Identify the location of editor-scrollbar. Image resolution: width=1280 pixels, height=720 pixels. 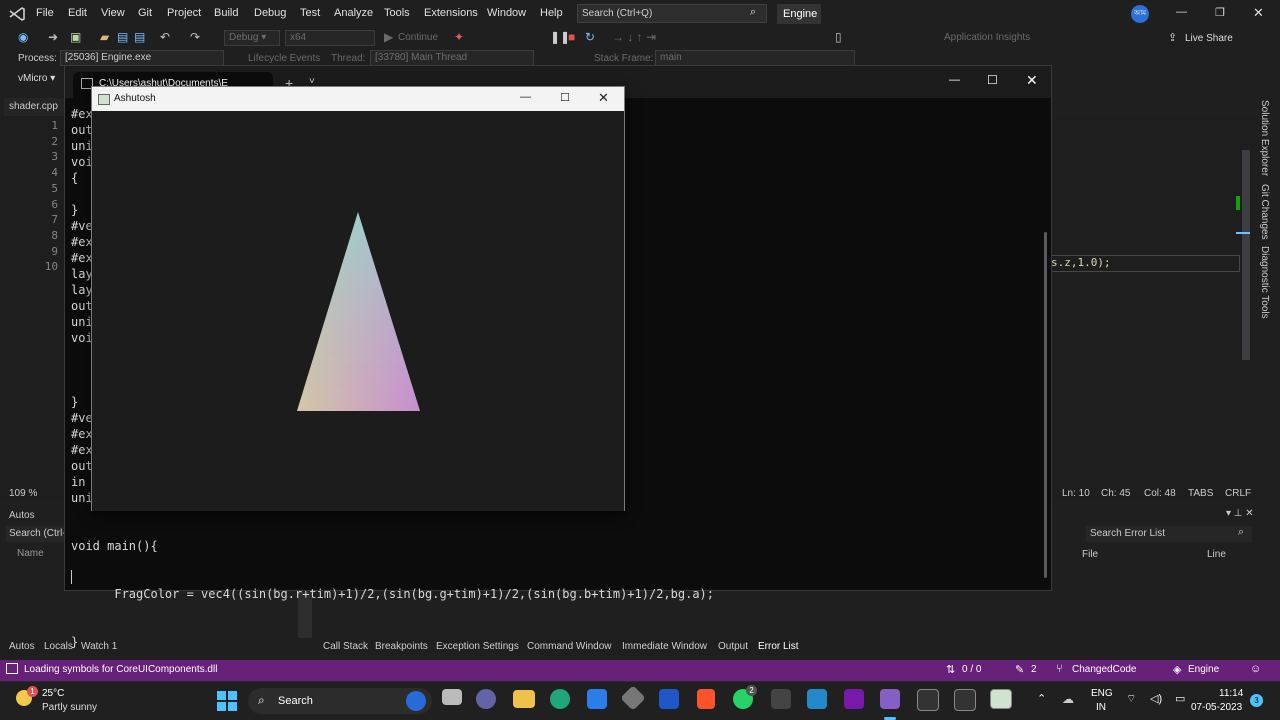
(1244, 302).